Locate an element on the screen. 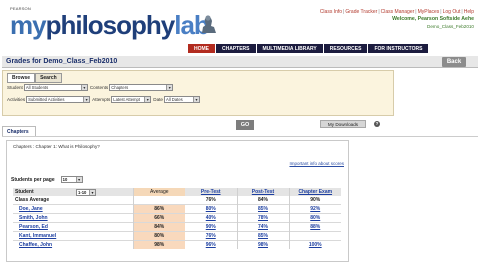  student-name-link: Pearson, Ed is located at coordinates (73, 226).